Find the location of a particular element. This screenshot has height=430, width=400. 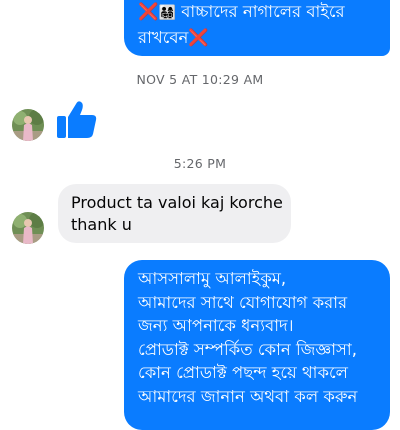

message-line: আসসালামু আলাইকুম, is located at coordinates (212, 278).